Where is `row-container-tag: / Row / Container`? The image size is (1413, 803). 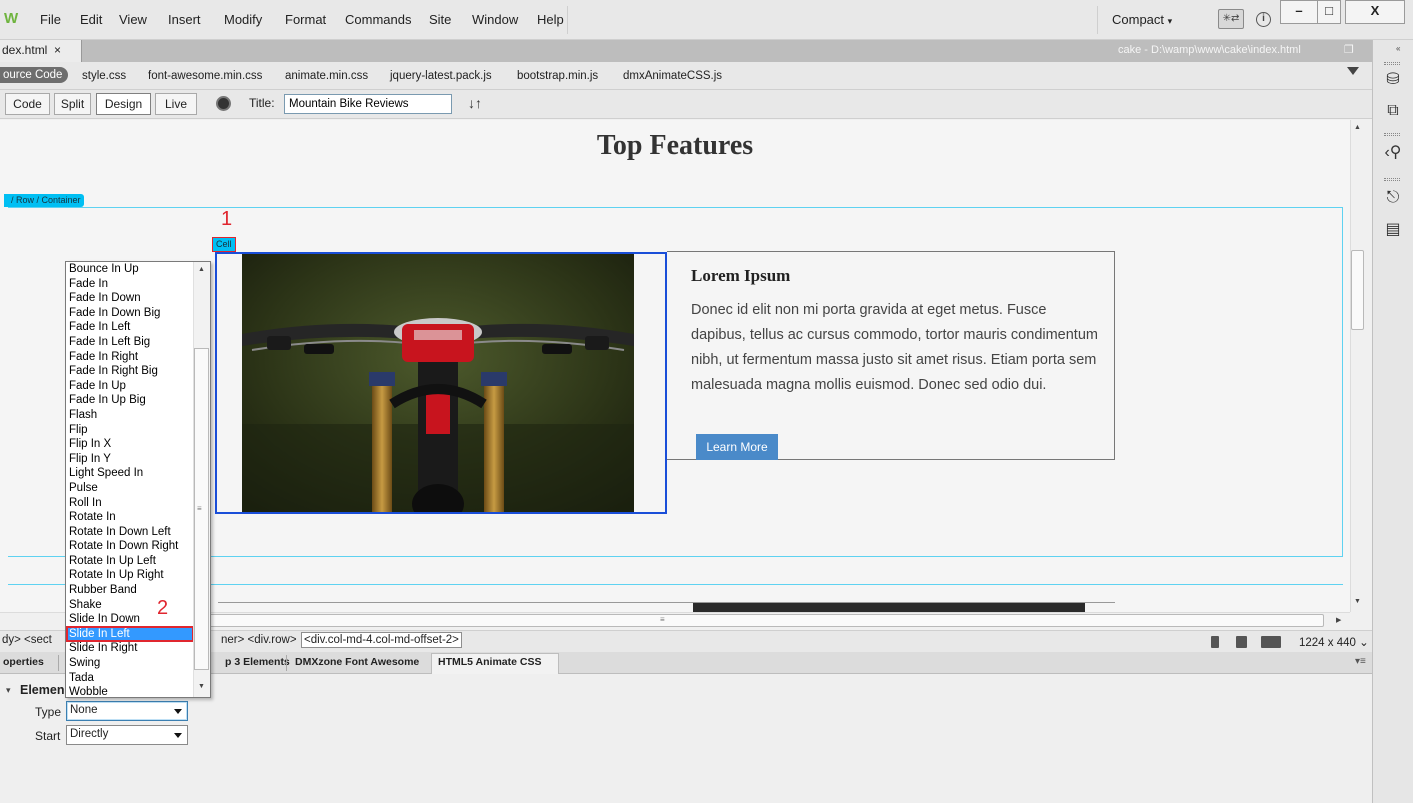 row-container-tag: / Row / Container is located at coordinates (44, 200).